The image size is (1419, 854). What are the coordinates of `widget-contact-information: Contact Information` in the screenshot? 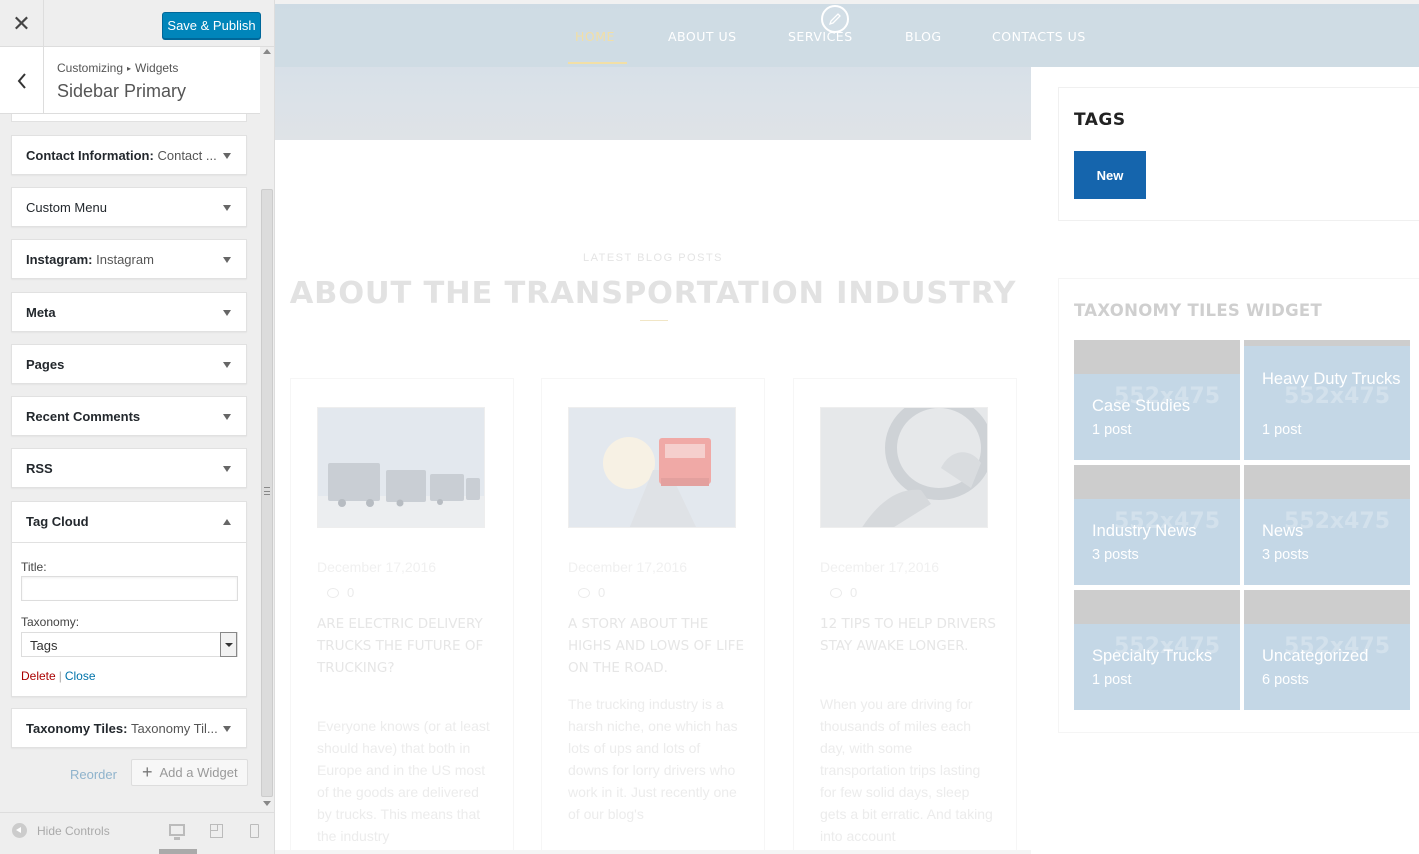 It's located at (129, 155).